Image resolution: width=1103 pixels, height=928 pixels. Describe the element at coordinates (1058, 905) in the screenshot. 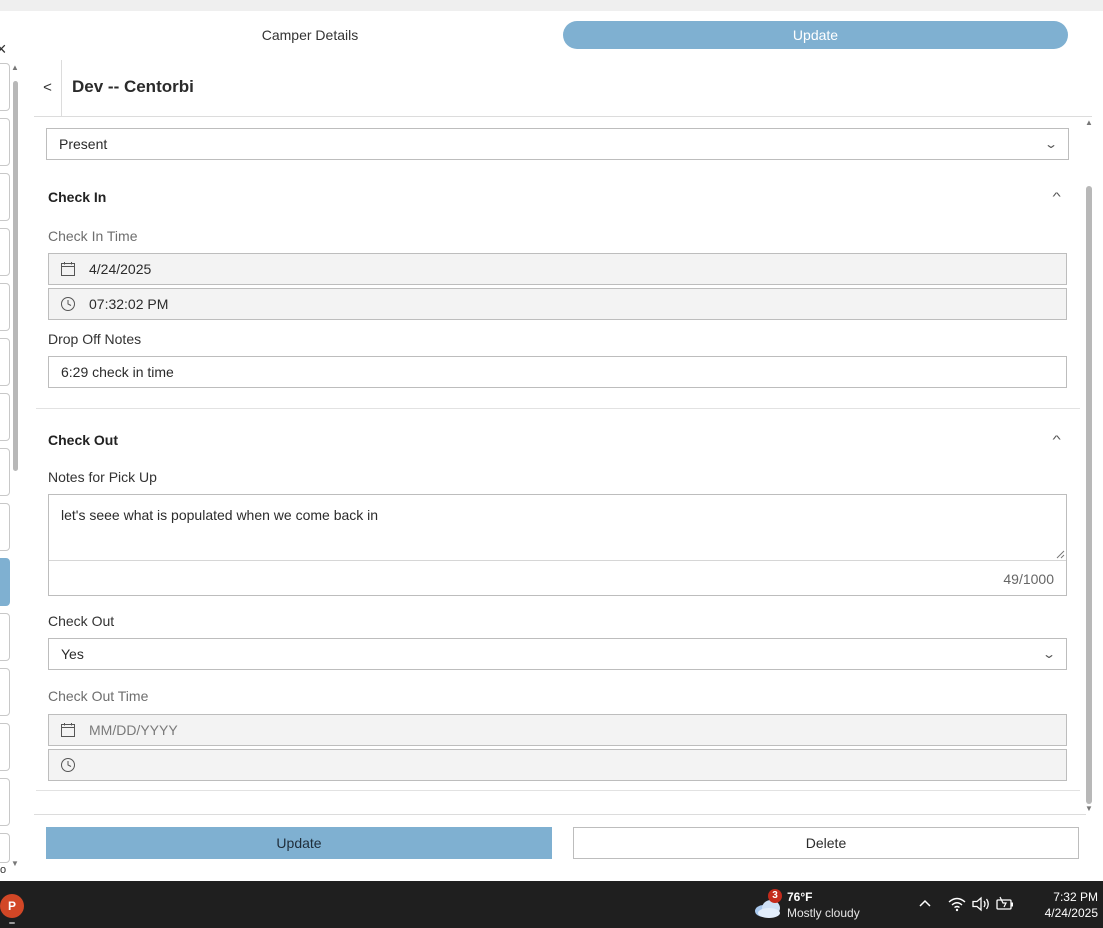

I see `system-clock: 7:32 PM 4/24/2025` at that location.